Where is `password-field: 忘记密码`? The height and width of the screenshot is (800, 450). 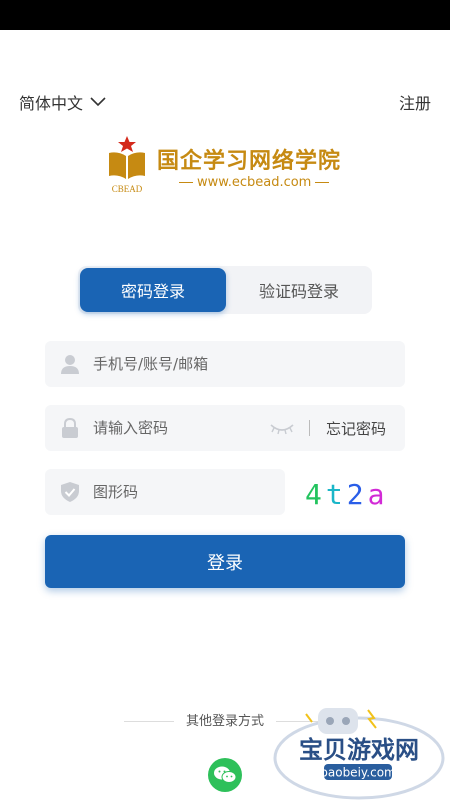
password-field: 忘记密码 is located at coordinates (225, 428).